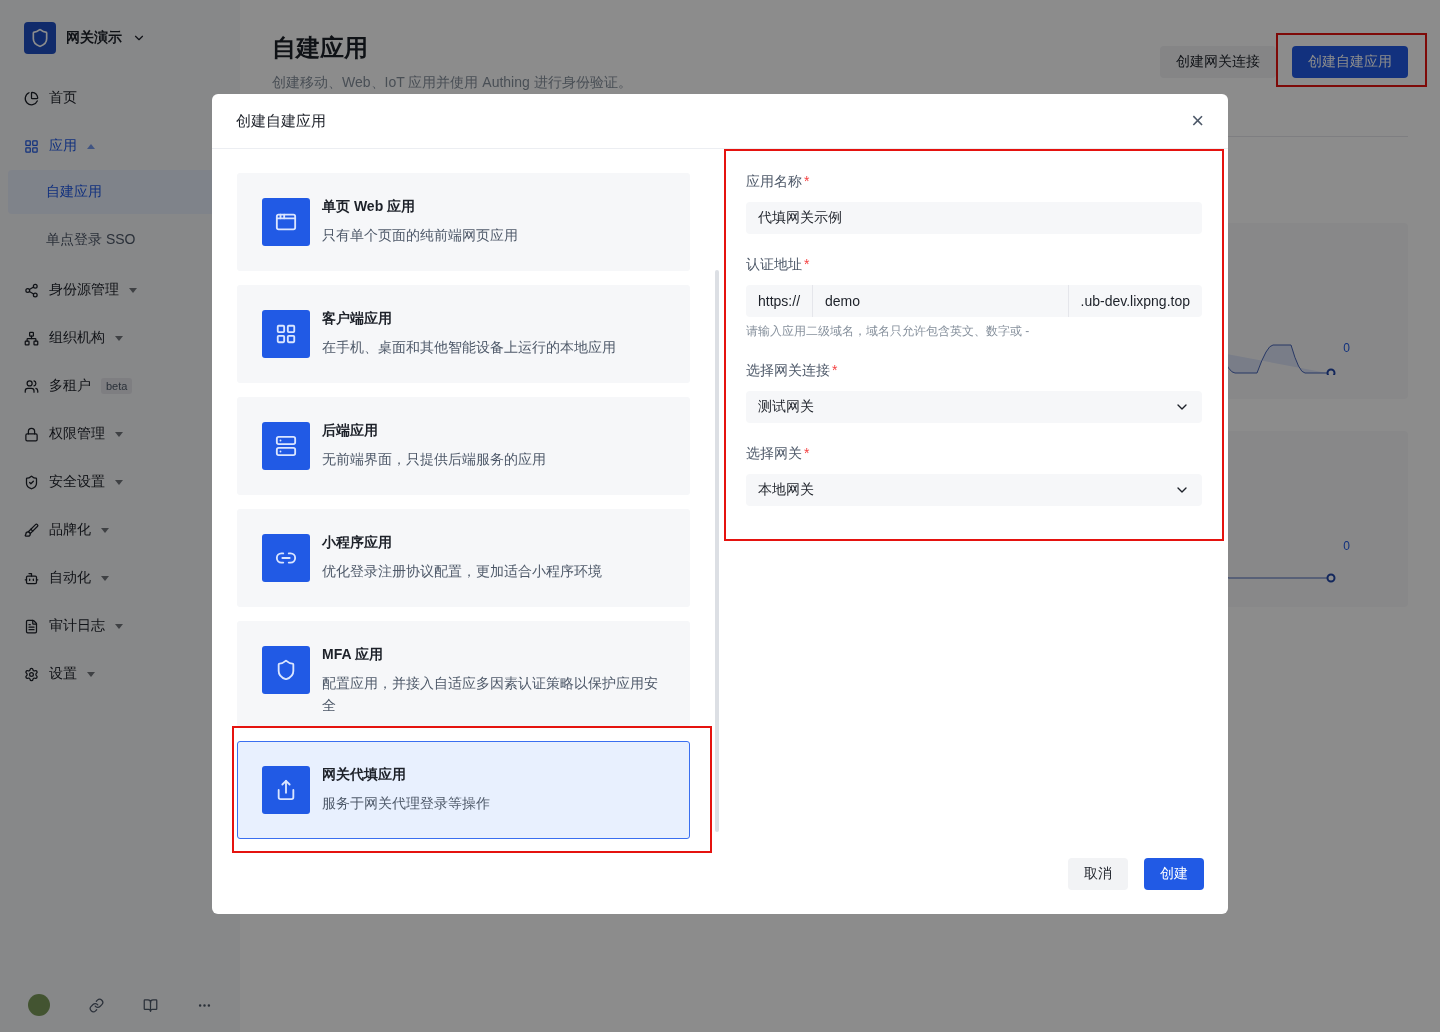 The image size is (1440, 1032). What do you see at coordinates (462, 571) in the screenshot?
I see `app-type-description: 优化登录注册协议配置，更加适合小程序环境` at bounding box center [462, 571].